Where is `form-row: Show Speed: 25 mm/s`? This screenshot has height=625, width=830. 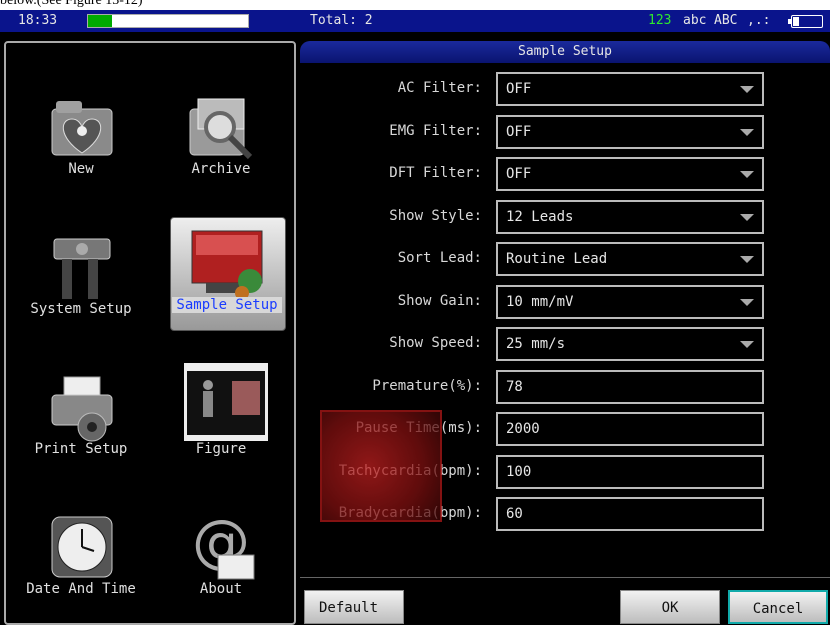 form-row: Show Speed: 25 mm/s is located at coordinates (565, 345).